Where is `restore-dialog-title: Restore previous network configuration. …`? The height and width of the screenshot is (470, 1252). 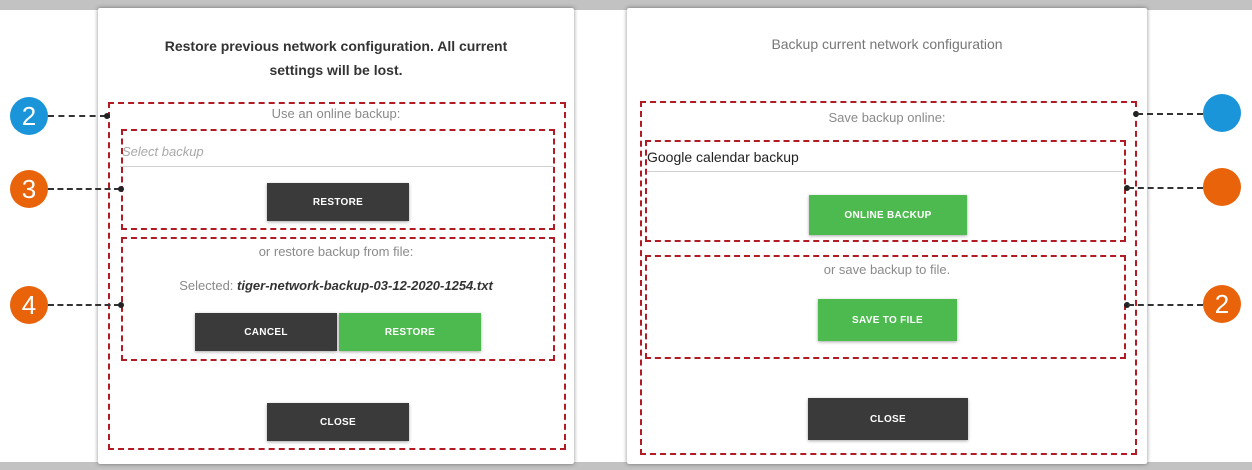
restore-dialog-title: Restore previous network configuration. … is located at coordinates (336, 58).